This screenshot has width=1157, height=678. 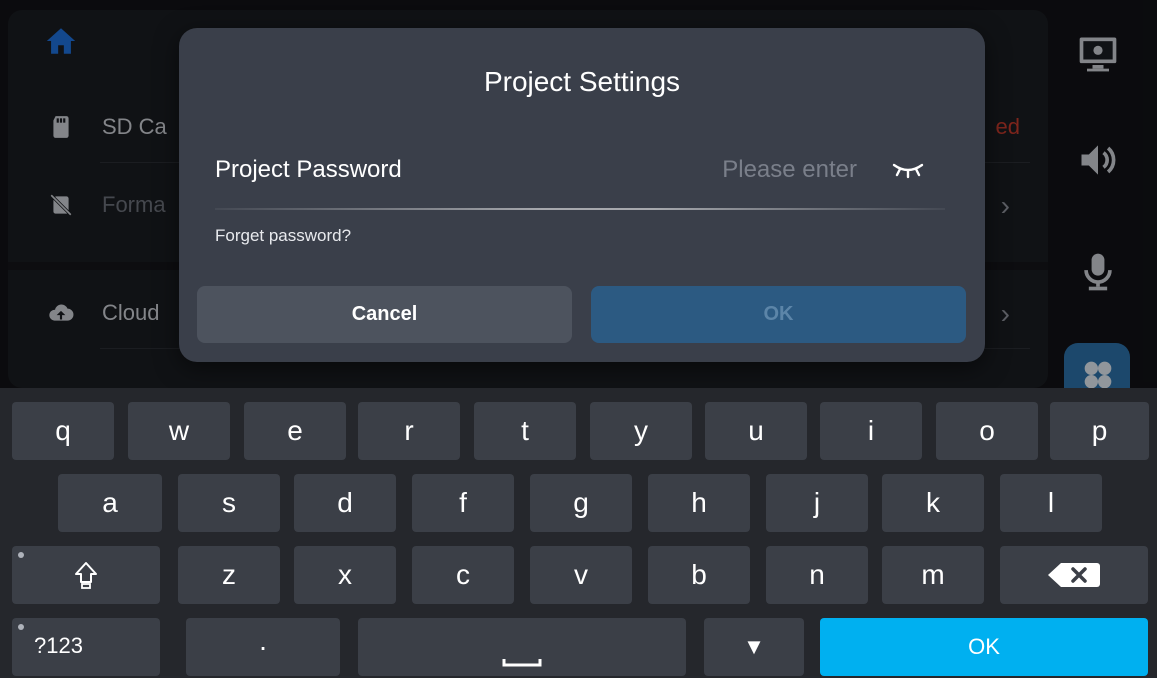 What do you see at coordinates (295, 431) in the screenshot?
I see `key-e: e` at bounding box center [295, 431].